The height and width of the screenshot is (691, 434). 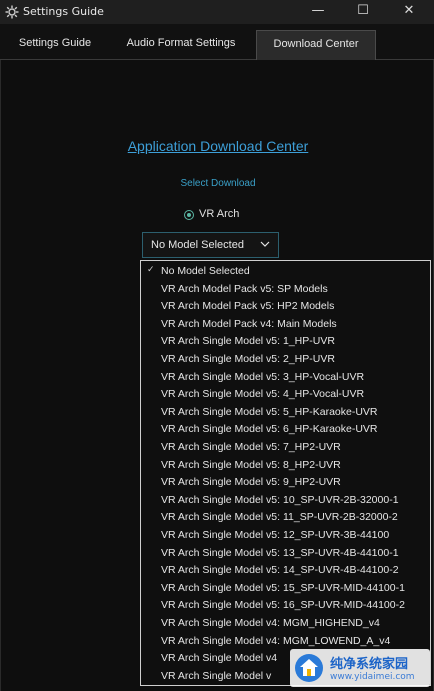 I want to click on model-select-combobox: No Model Selected, so click(x=210, y=245).